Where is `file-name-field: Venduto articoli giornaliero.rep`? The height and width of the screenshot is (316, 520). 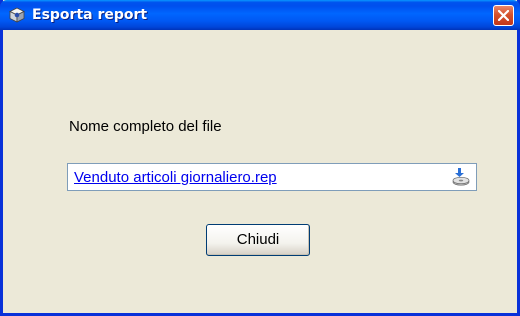
file-name-field: Venduto articoli giornaliero.rep is located at coordinates (272, 177).